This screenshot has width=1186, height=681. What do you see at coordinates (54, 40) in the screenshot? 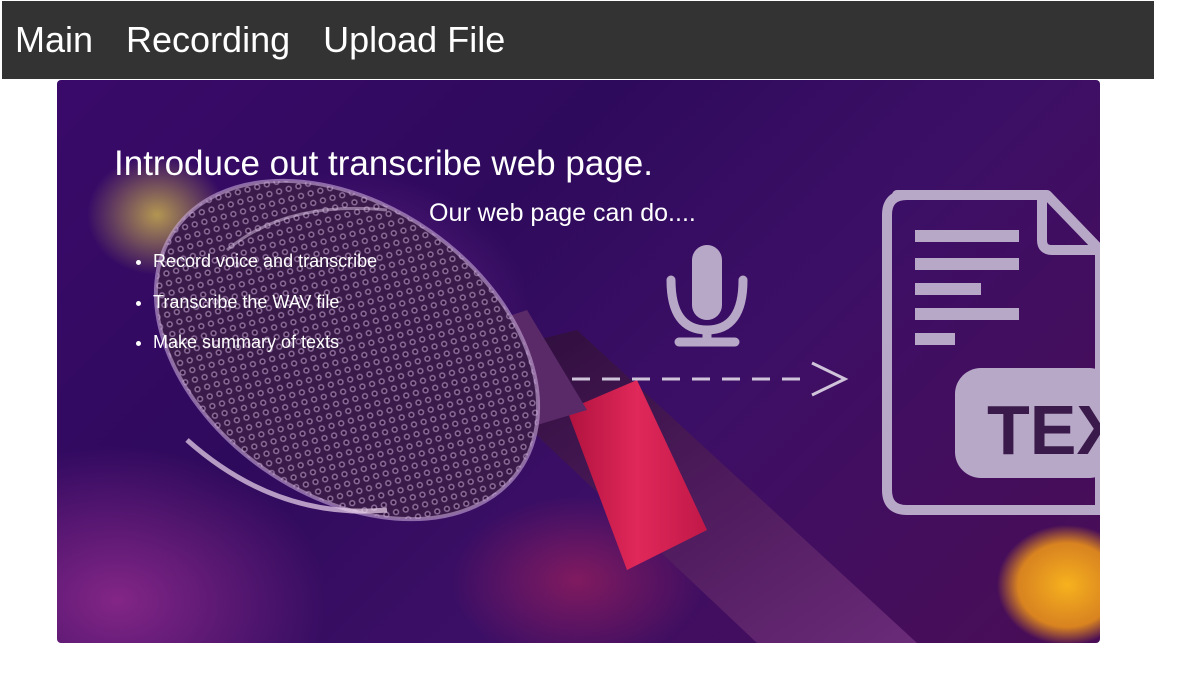
I see `nav-link-main: Main` at bounding box center [54, 40].